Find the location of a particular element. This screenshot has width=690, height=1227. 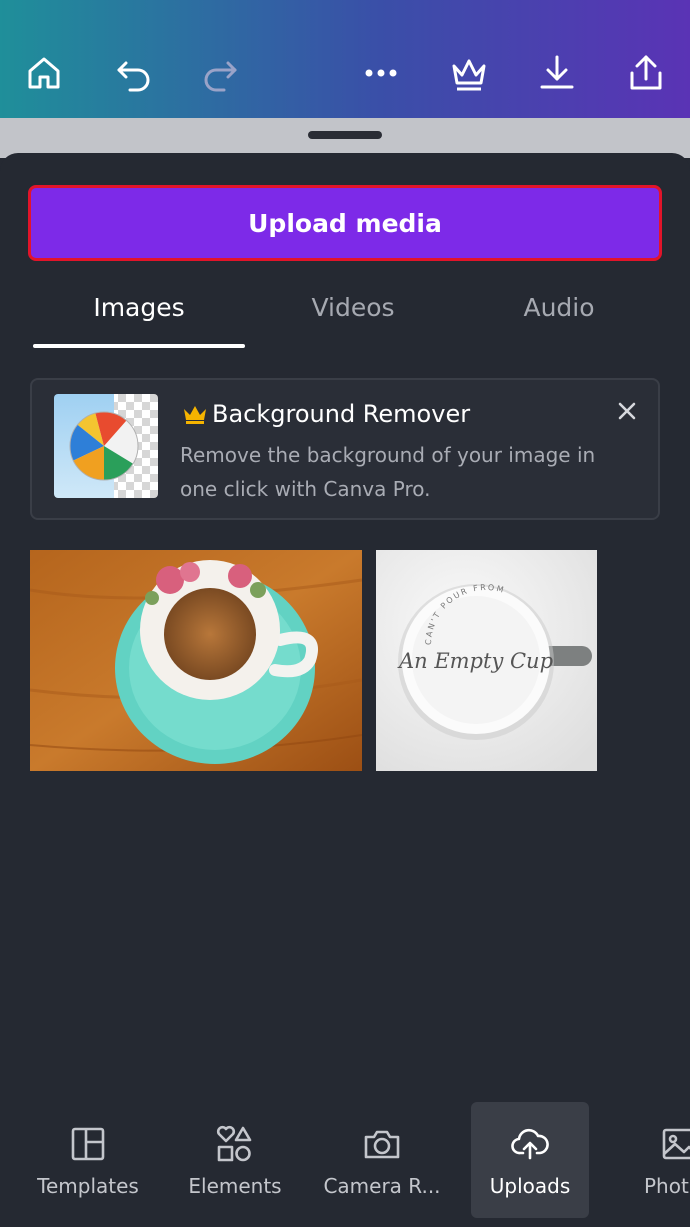

upload-cloud-icon is located at coordinates (530, 1144).